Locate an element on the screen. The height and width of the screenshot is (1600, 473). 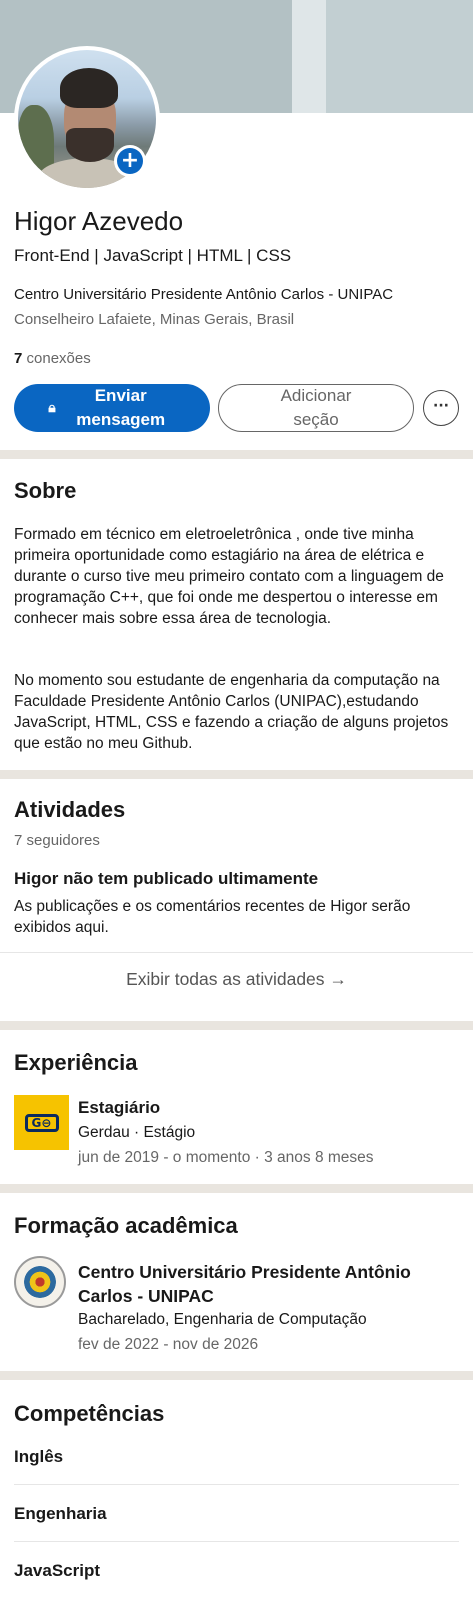
add-photo-button: + is located at coordinates (130, 161).